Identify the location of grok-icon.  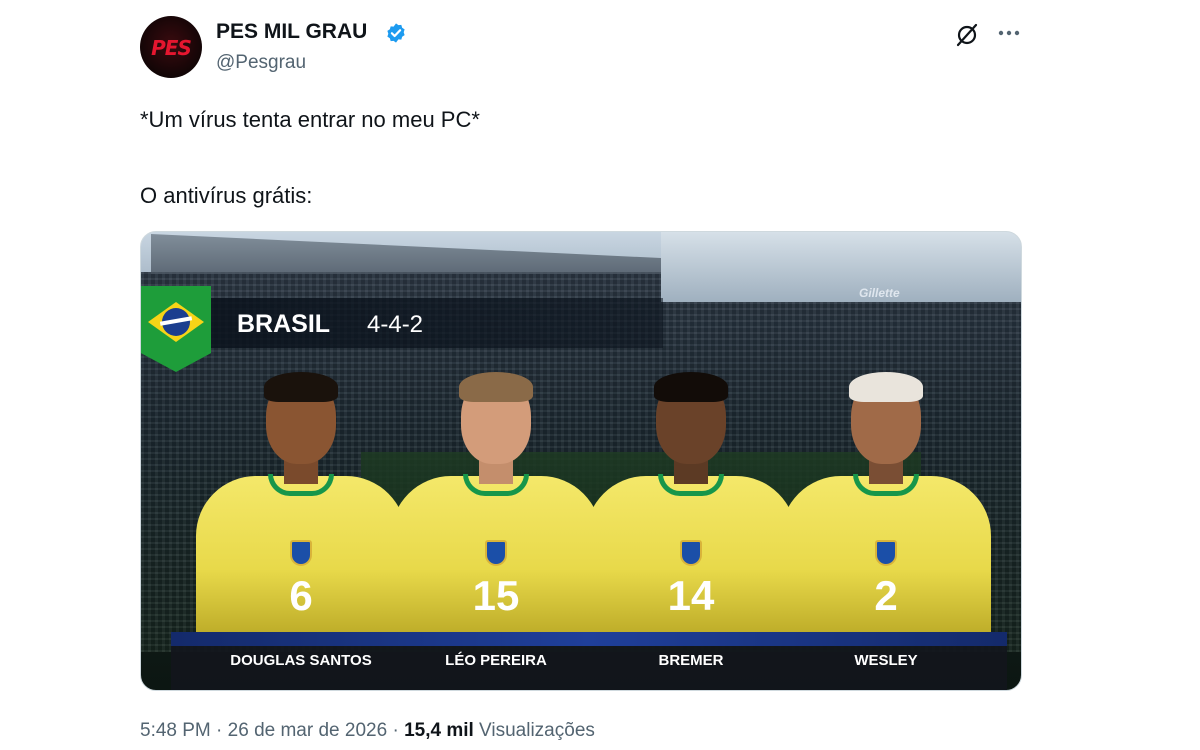
(967, 35).